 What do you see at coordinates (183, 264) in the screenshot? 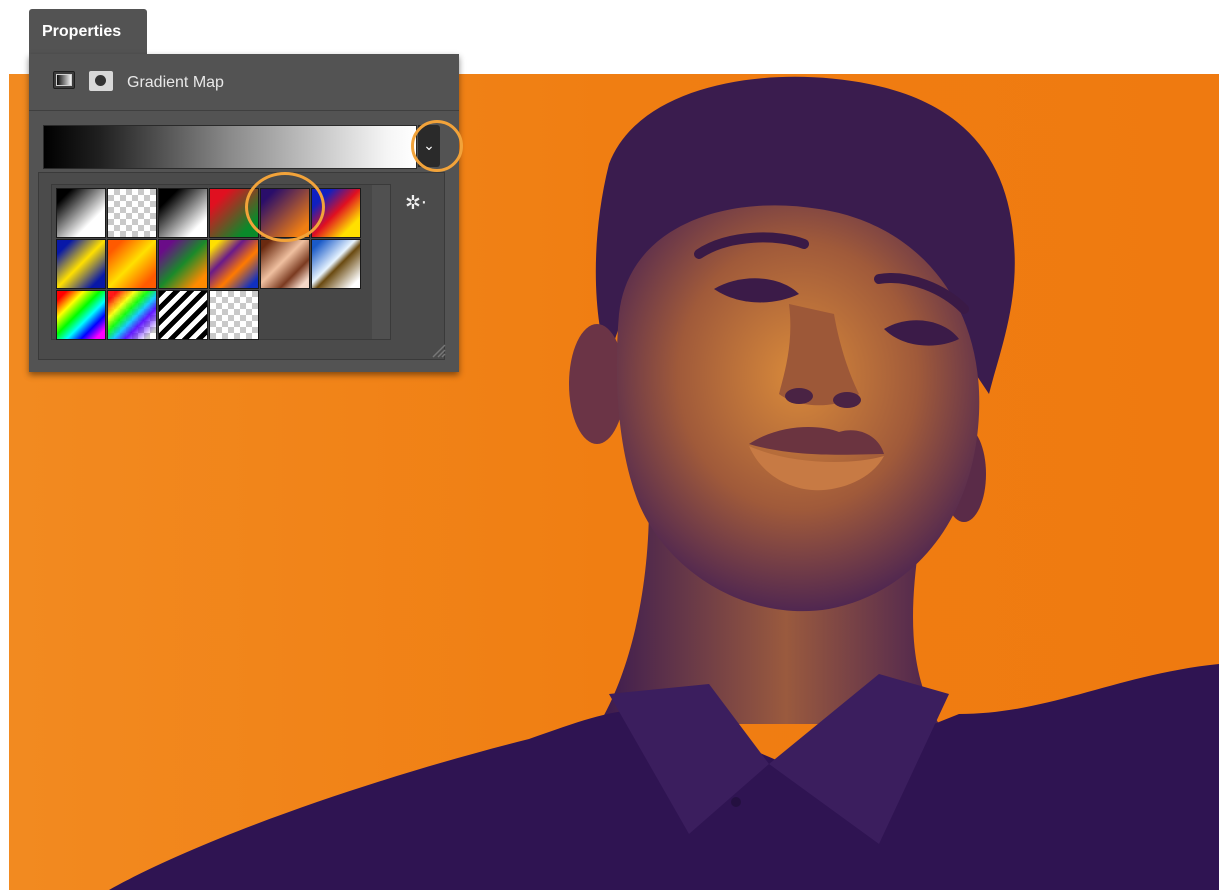
I see `violet-green-orange-gradient-icon` at bounding box center [183, 264].